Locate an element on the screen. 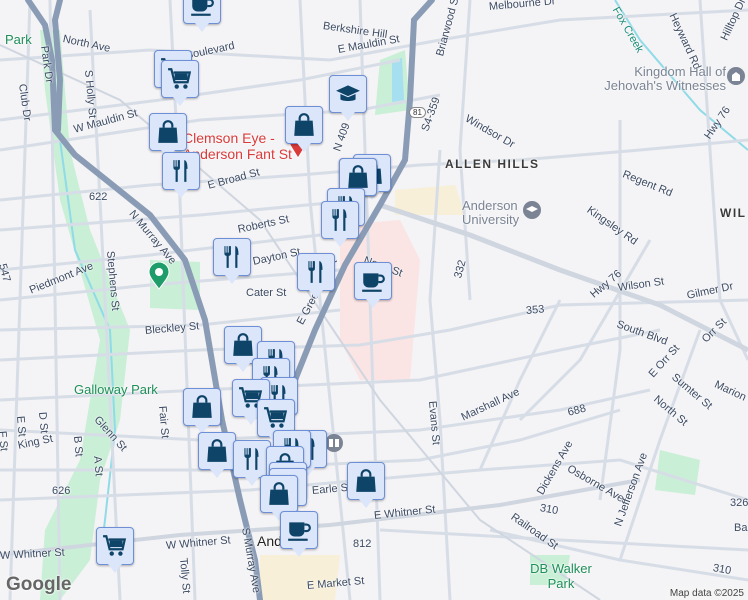  library-icon is located at coordinates (334, 443).